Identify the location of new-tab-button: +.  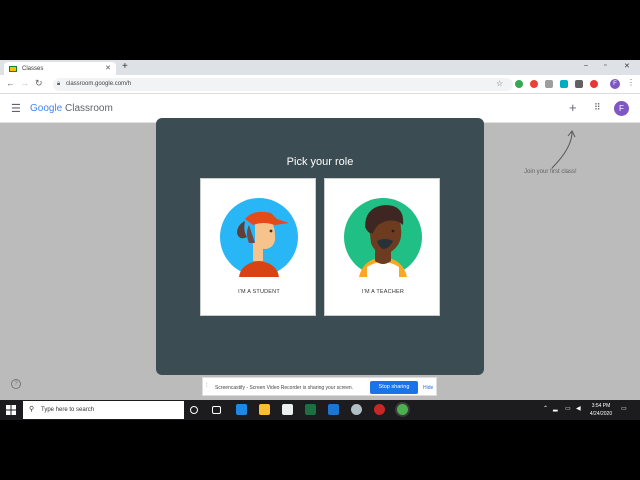
(125, 66).